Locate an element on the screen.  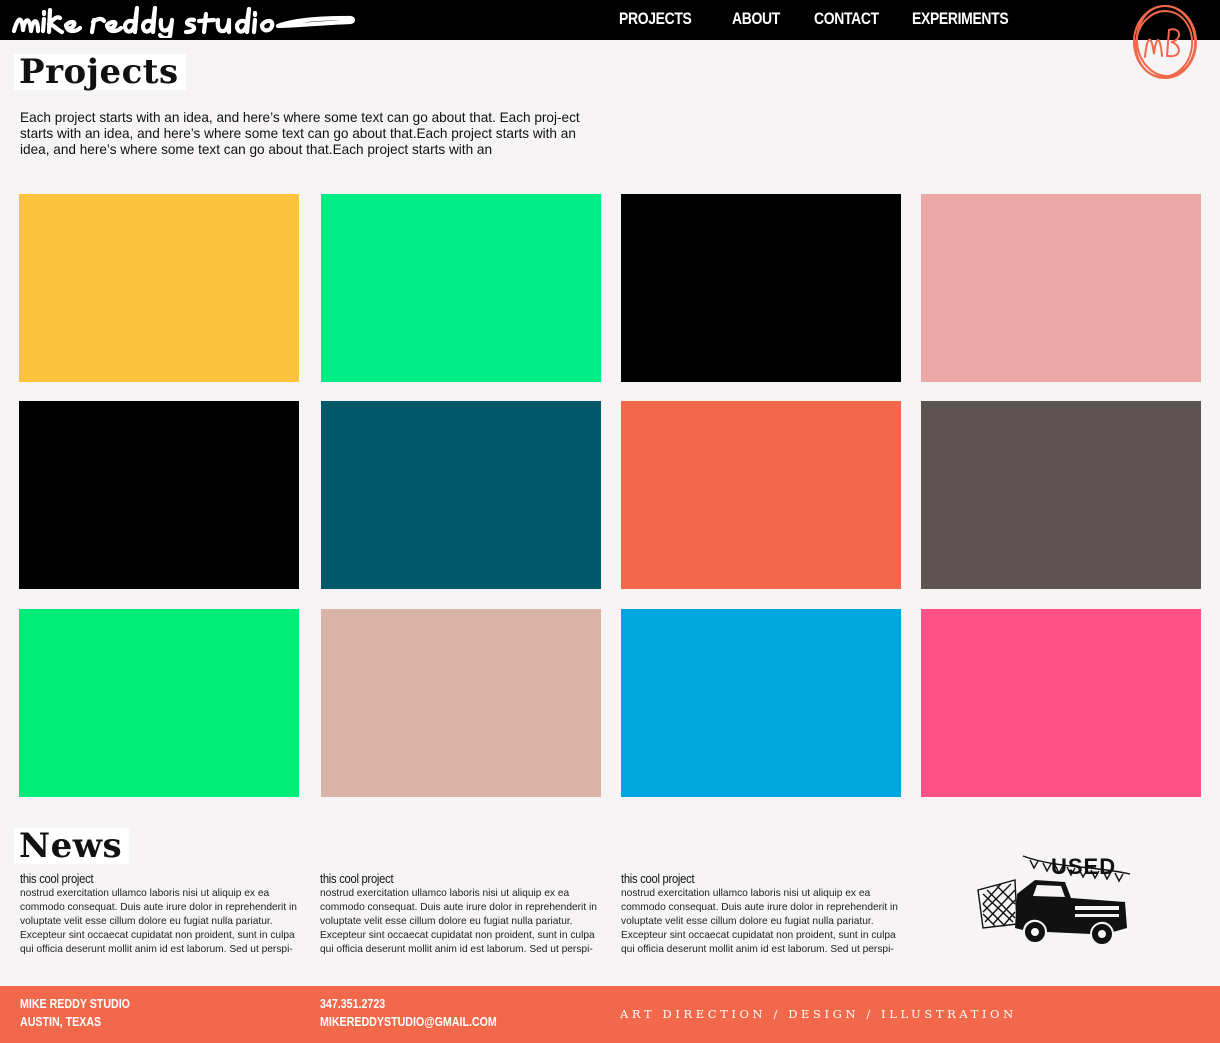
projects-title: Projects is located at coordinates (100, 72).